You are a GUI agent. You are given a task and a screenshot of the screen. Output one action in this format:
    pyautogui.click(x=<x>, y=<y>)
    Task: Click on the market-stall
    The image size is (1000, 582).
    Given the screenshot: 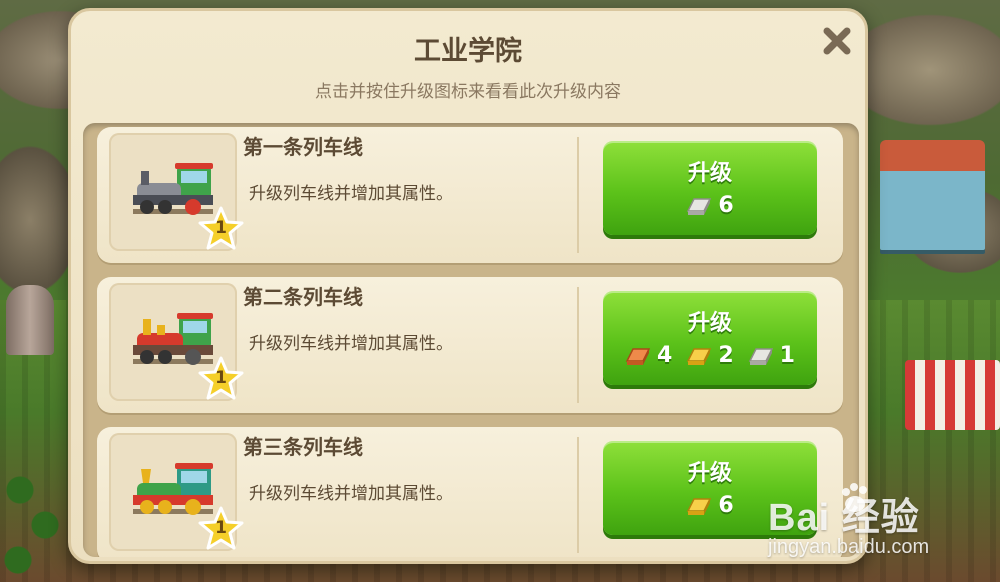 What is the action you would take?
    pyautogui.click(x=952, y=395)
    